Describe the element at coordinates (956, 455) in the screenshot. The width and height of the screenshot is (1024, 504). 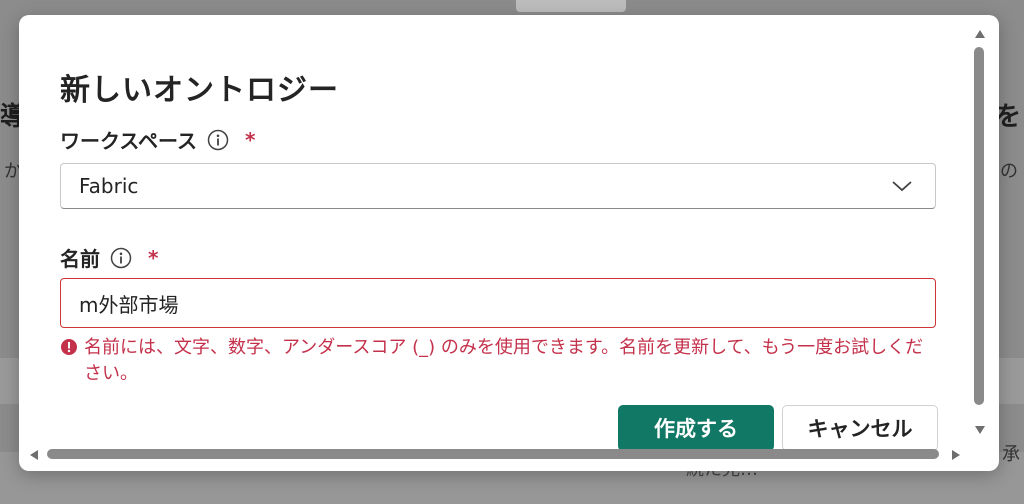
I see `scroll-right-icon` at that location.